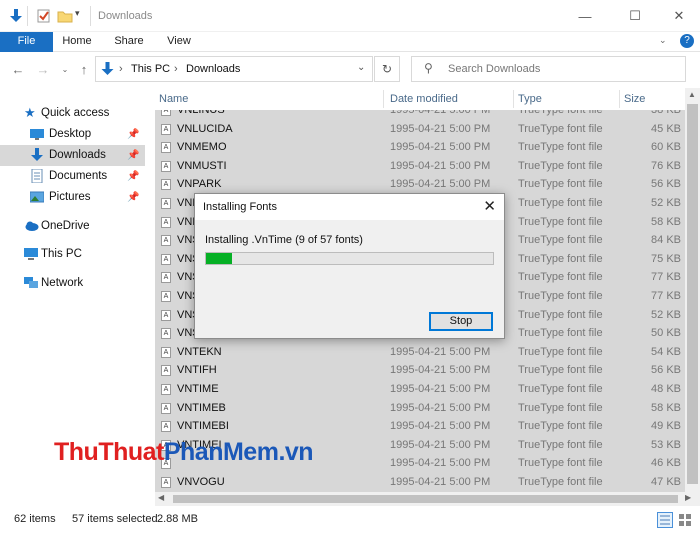  Describe the element at coordinates (84, 70) in the screenshot. I see `up-arrow-icon: ↑` at that location.